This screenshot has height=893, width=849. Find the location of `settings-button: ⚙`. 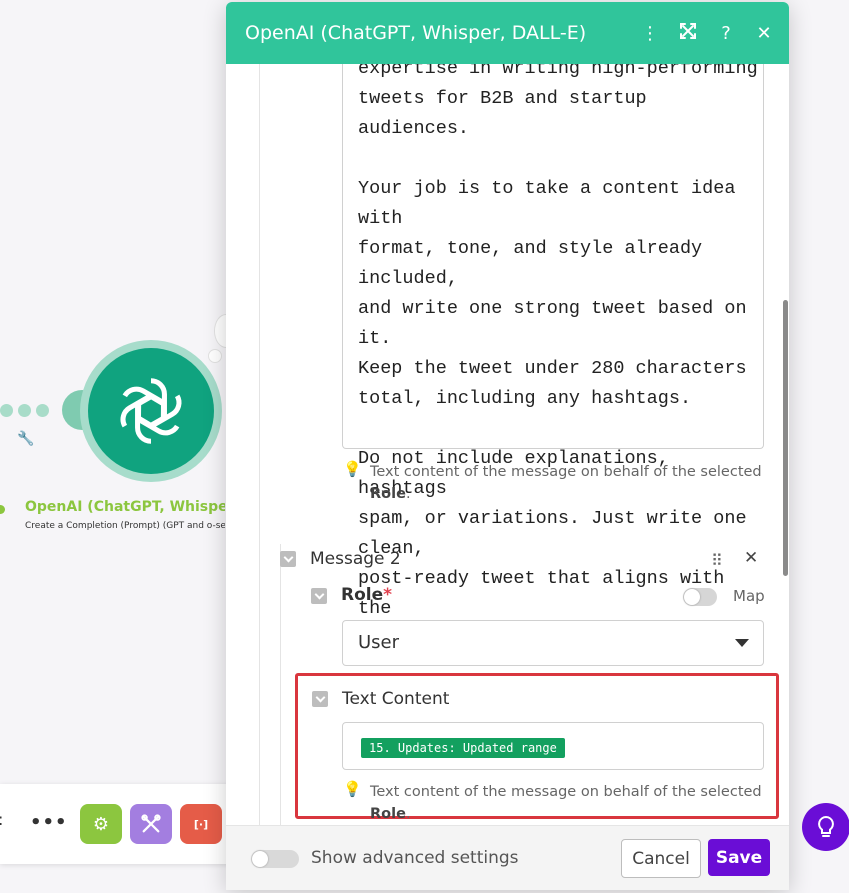

settings-button: ⚙ is located at coordinates (101, 824).